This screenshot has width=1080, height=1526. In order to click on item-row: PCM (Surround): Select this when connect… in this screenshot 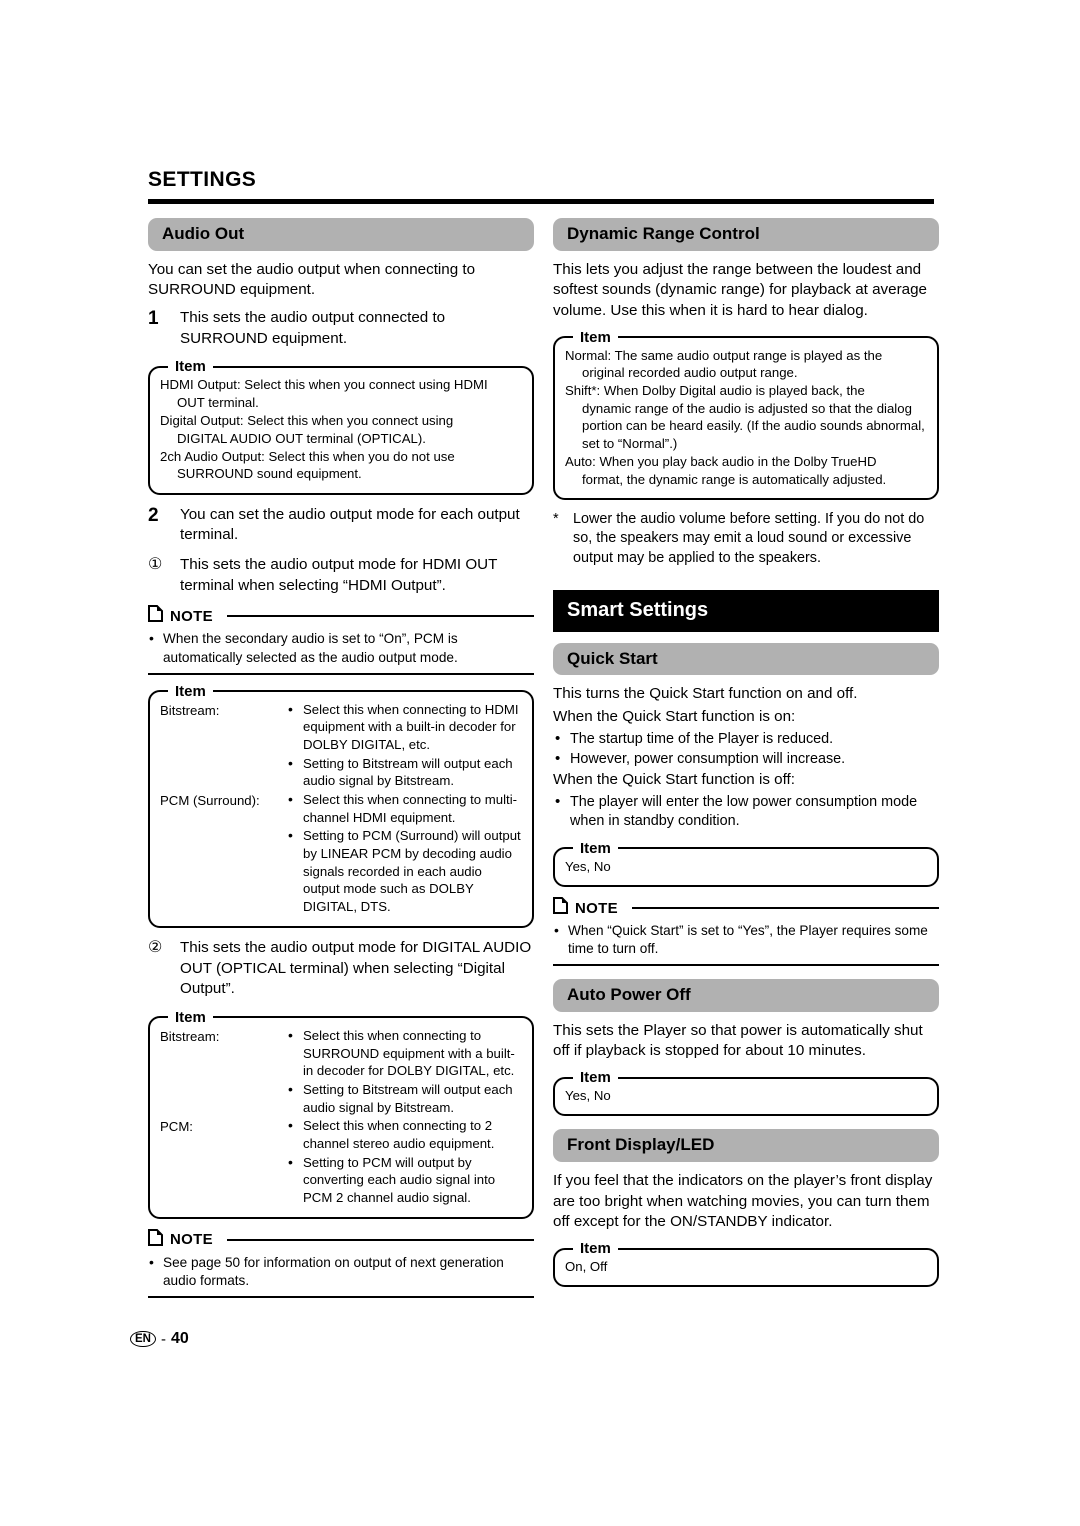, I will do `click(341, 853)`.